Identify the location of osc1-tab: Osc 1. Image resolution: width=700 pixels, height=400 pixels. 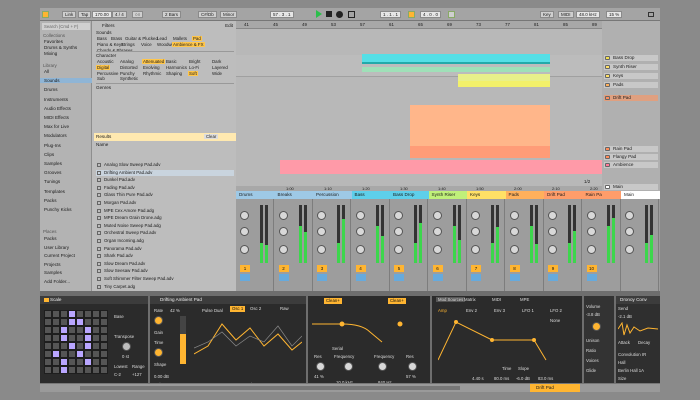
(238, 309).